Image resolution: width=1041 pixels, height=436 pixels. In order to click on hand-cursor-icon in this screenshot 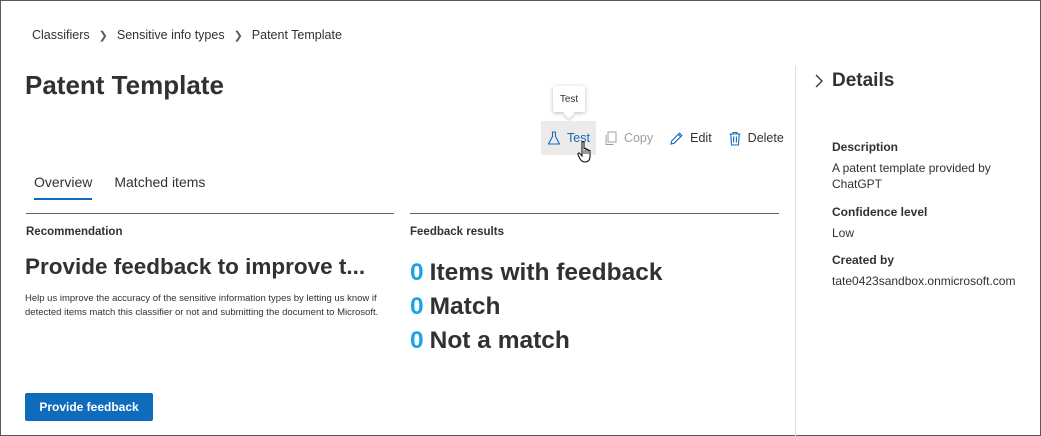, I will do `click(584, 152)`.